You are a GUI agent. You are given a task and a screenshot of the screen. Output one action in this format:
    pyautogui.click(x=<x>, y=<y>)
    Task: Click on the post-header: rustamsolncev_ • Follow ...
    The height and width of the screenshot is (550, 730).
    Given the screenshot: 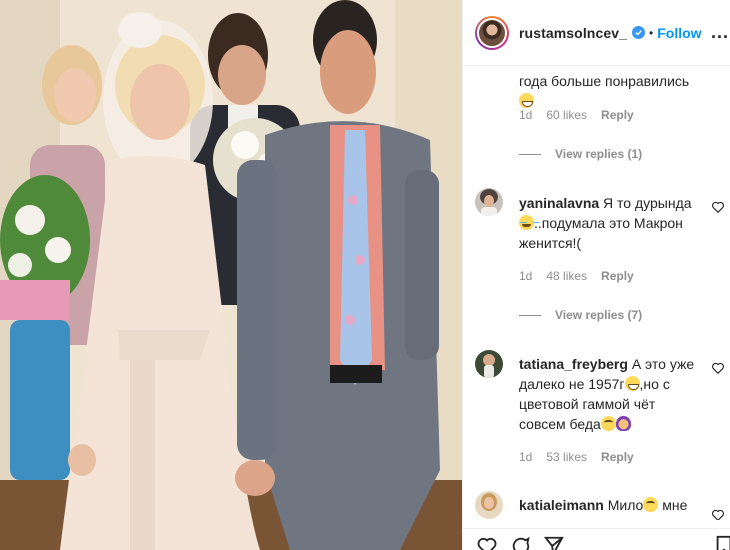 What is the action you would take?
    pyautogui.click(x=596, y=33)
    